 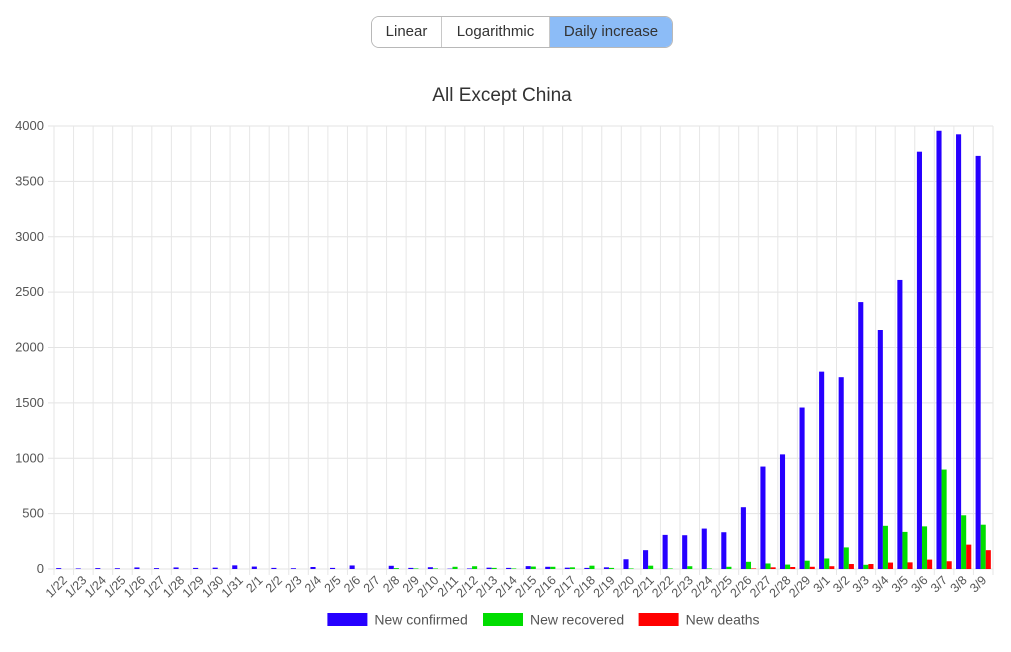 I want to click on x-tick-label: 2/5, so click(x=333, y=584).